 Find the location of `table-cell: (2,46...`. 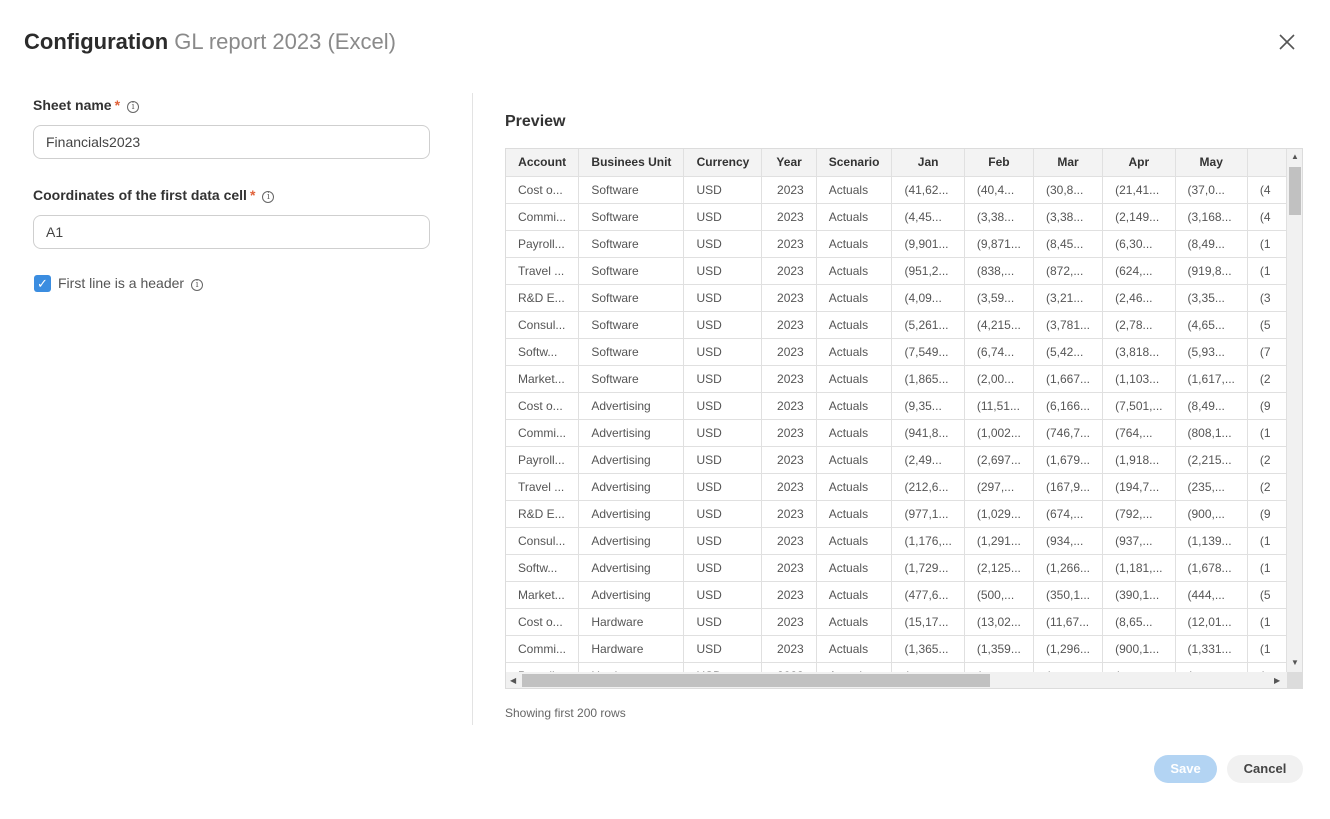

table-cell: (2,46... is located at coordinates (1139, 298).